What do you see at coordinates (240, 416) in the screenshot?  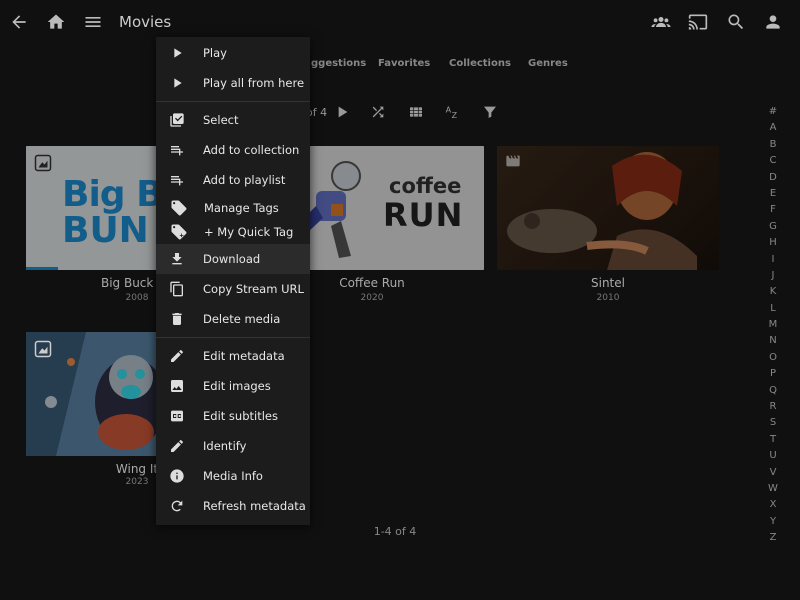 I see `menu-item-label: Edit subtitles` at bounding box center [240, 416].